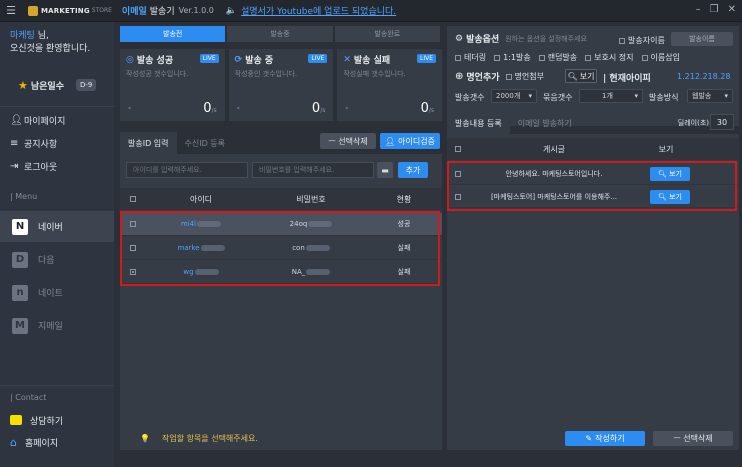 The image size is (742, 467). Describe the element at coordinates (57, 143) in the screenshot. I see `nav-notice: ≡ 공지사항` at that location.